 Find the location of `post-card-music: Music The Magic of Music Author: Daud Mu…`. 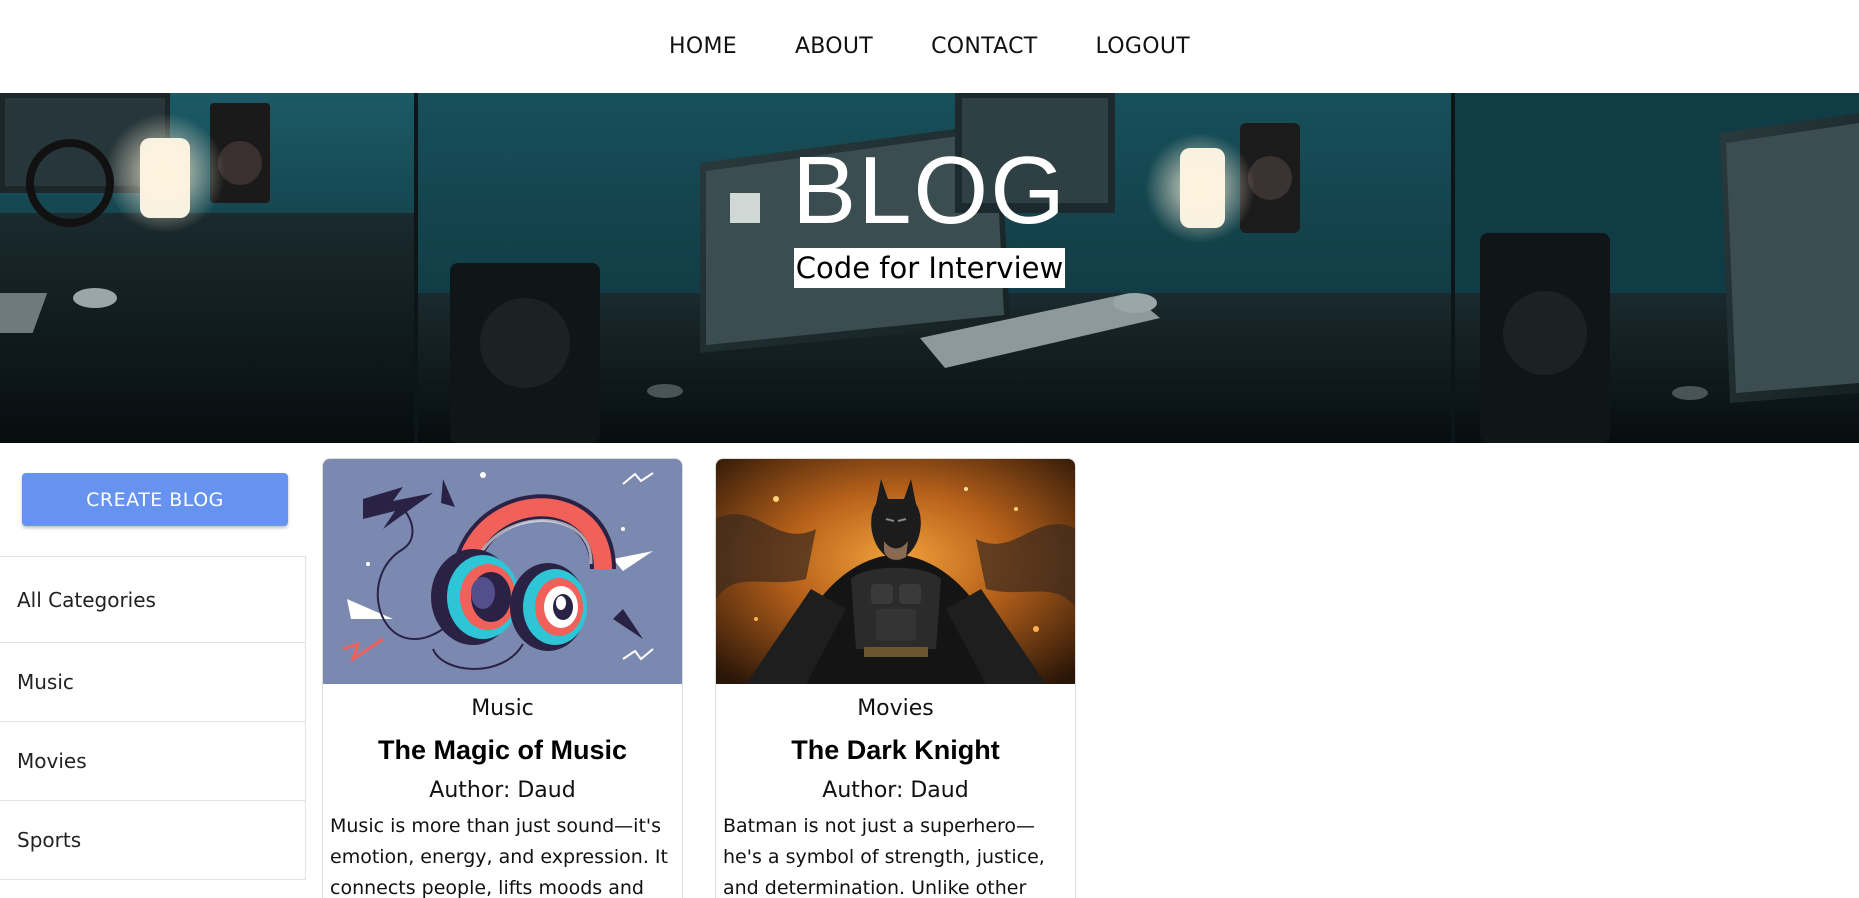

post-card-music: Music The Magic of Music Author: Daud Mu… is located at coordinates (502, 678).